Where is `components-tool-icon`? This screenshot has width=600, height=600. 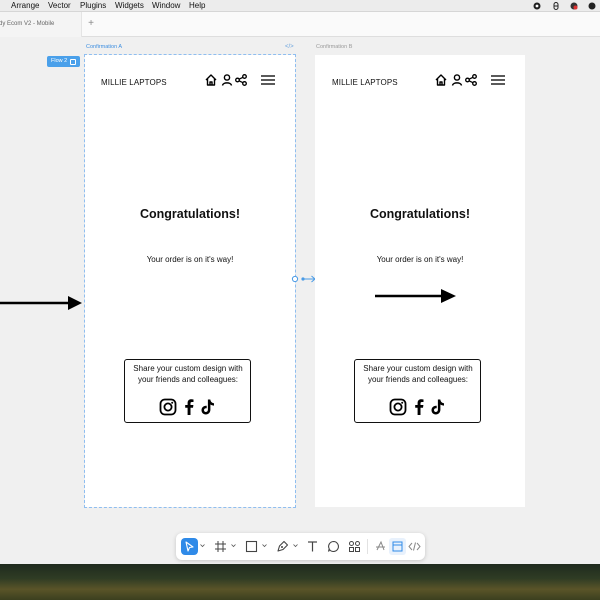 components-tool-icon is located at coordinates (354, 546).